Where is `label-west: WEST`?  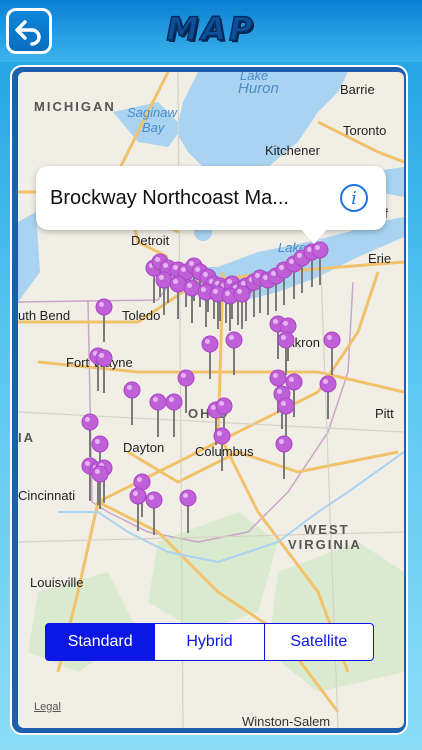
label-west: WEST is located at coordinates (327, 529).